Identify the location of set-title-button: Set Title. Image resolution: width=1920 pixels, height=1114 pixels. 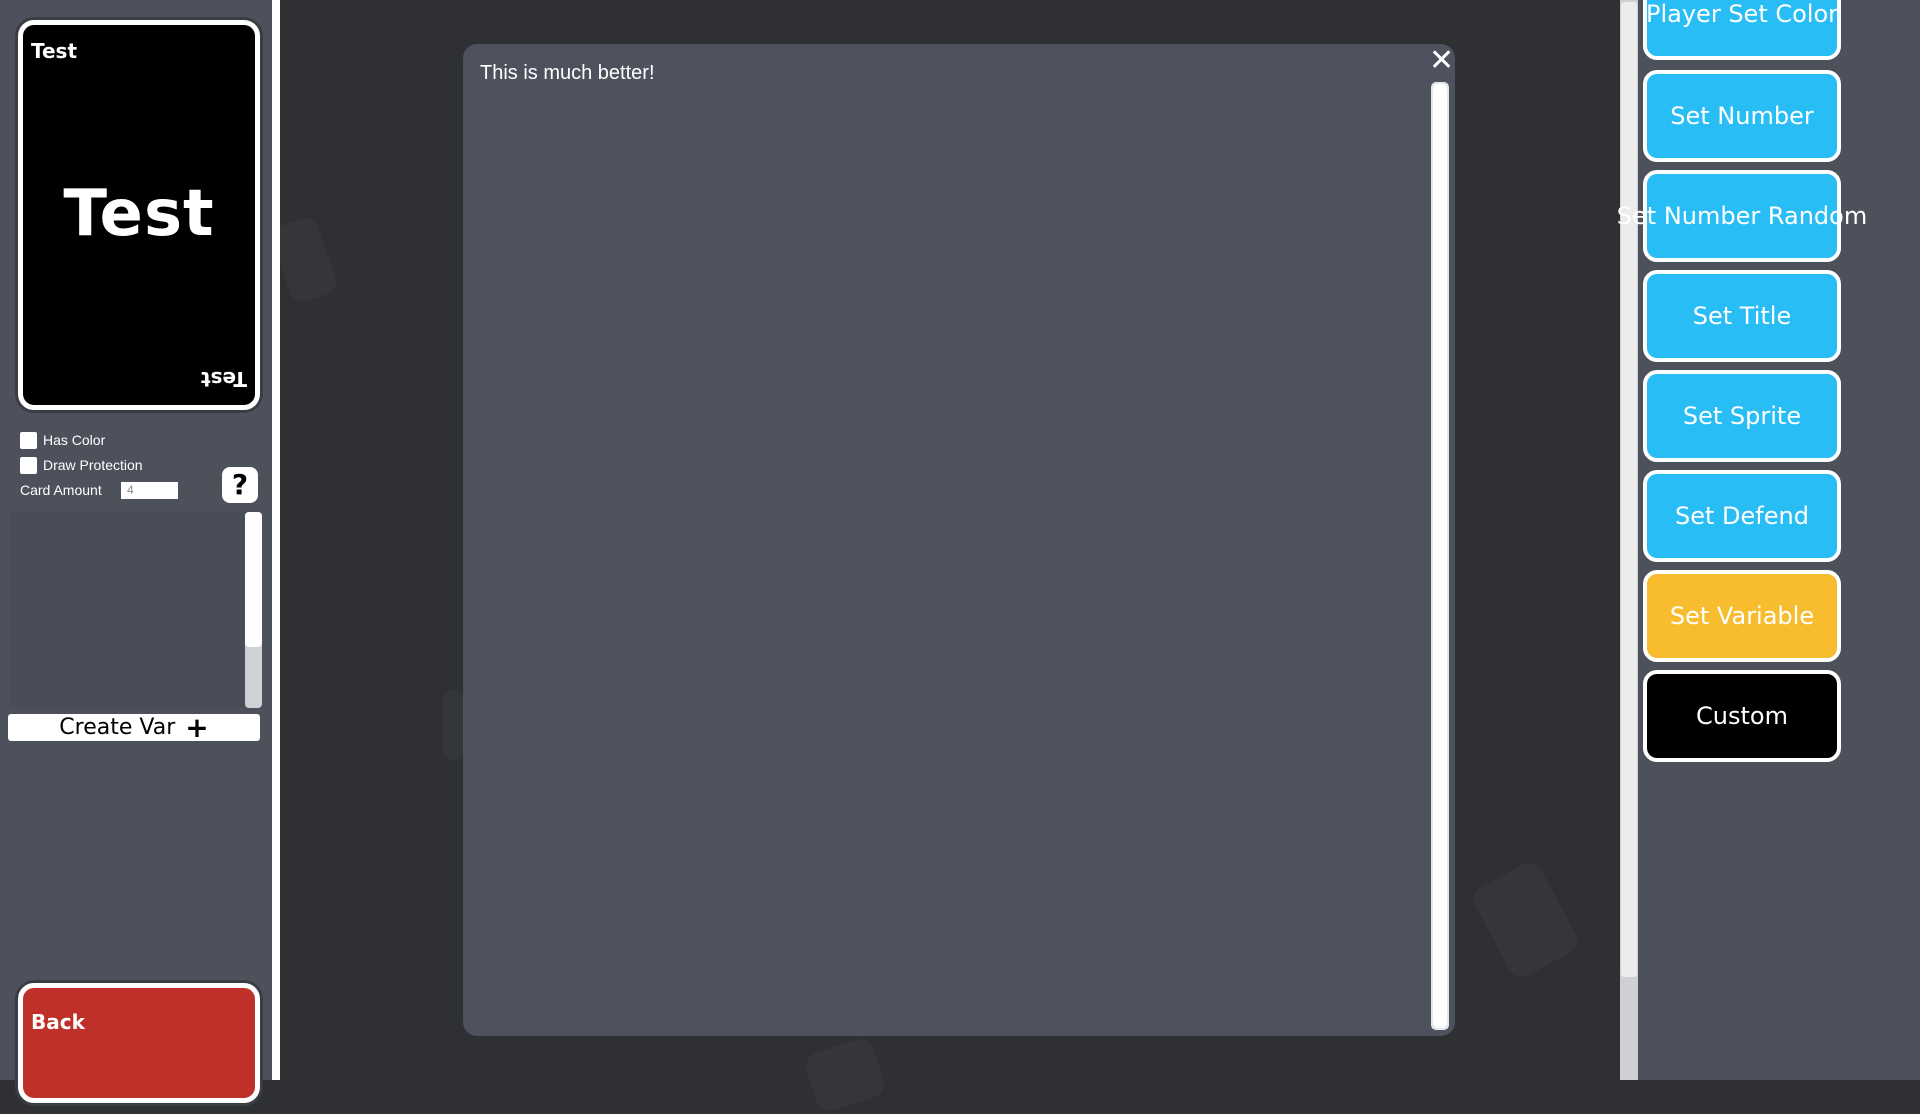
(1742, 316).